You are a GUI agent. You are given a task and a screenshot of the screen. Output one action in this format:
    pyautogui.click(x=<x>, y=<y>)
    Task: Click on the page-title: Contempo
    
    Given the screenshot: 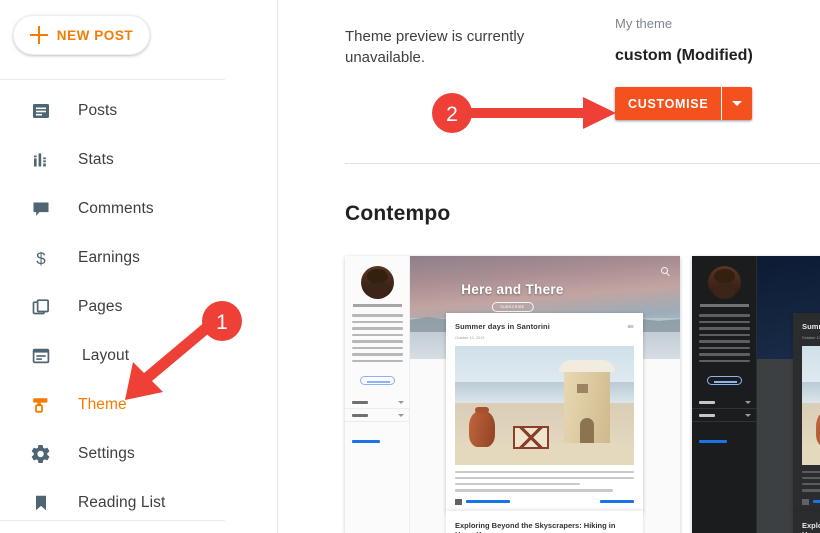 What is the action you would take?
    pyautogui.click(x=398, y=213)
    